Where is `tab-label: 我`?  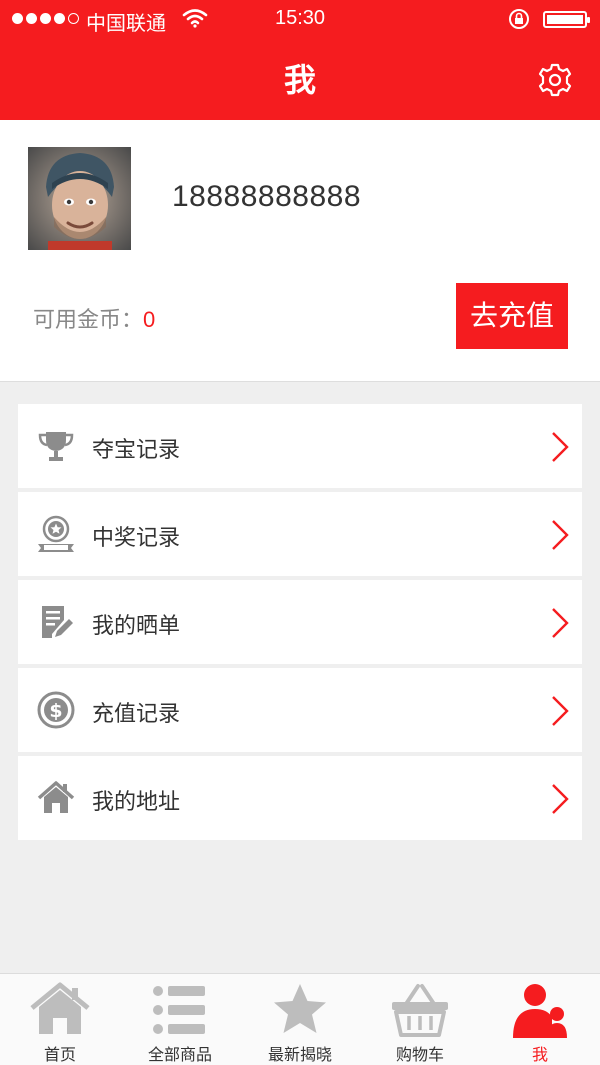 tab-label: 我 is located at coordinates (539, 1055).